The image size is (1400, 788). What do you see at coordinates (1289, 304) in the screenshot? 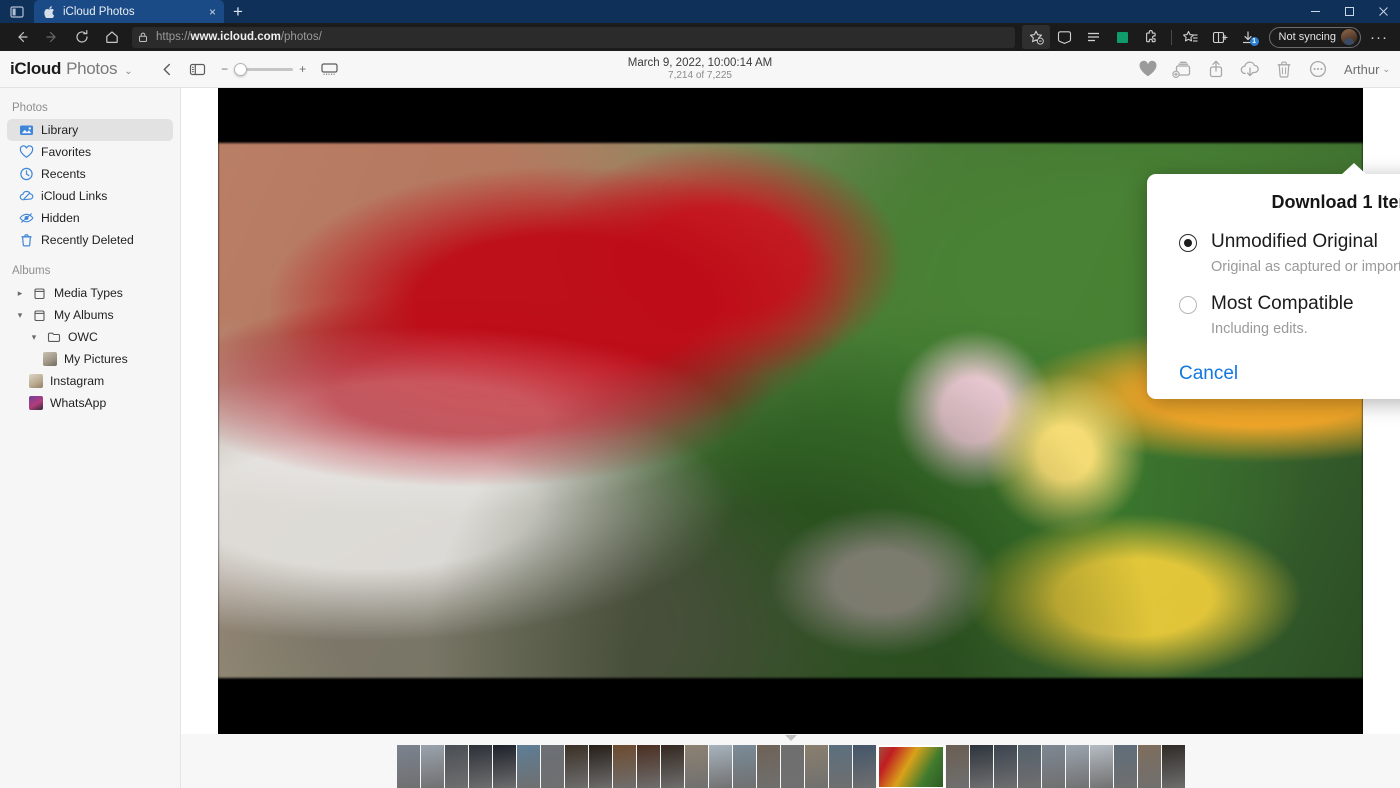
I see `option-most-compatible: Most Compatible` at bounding box center [1289, 304].